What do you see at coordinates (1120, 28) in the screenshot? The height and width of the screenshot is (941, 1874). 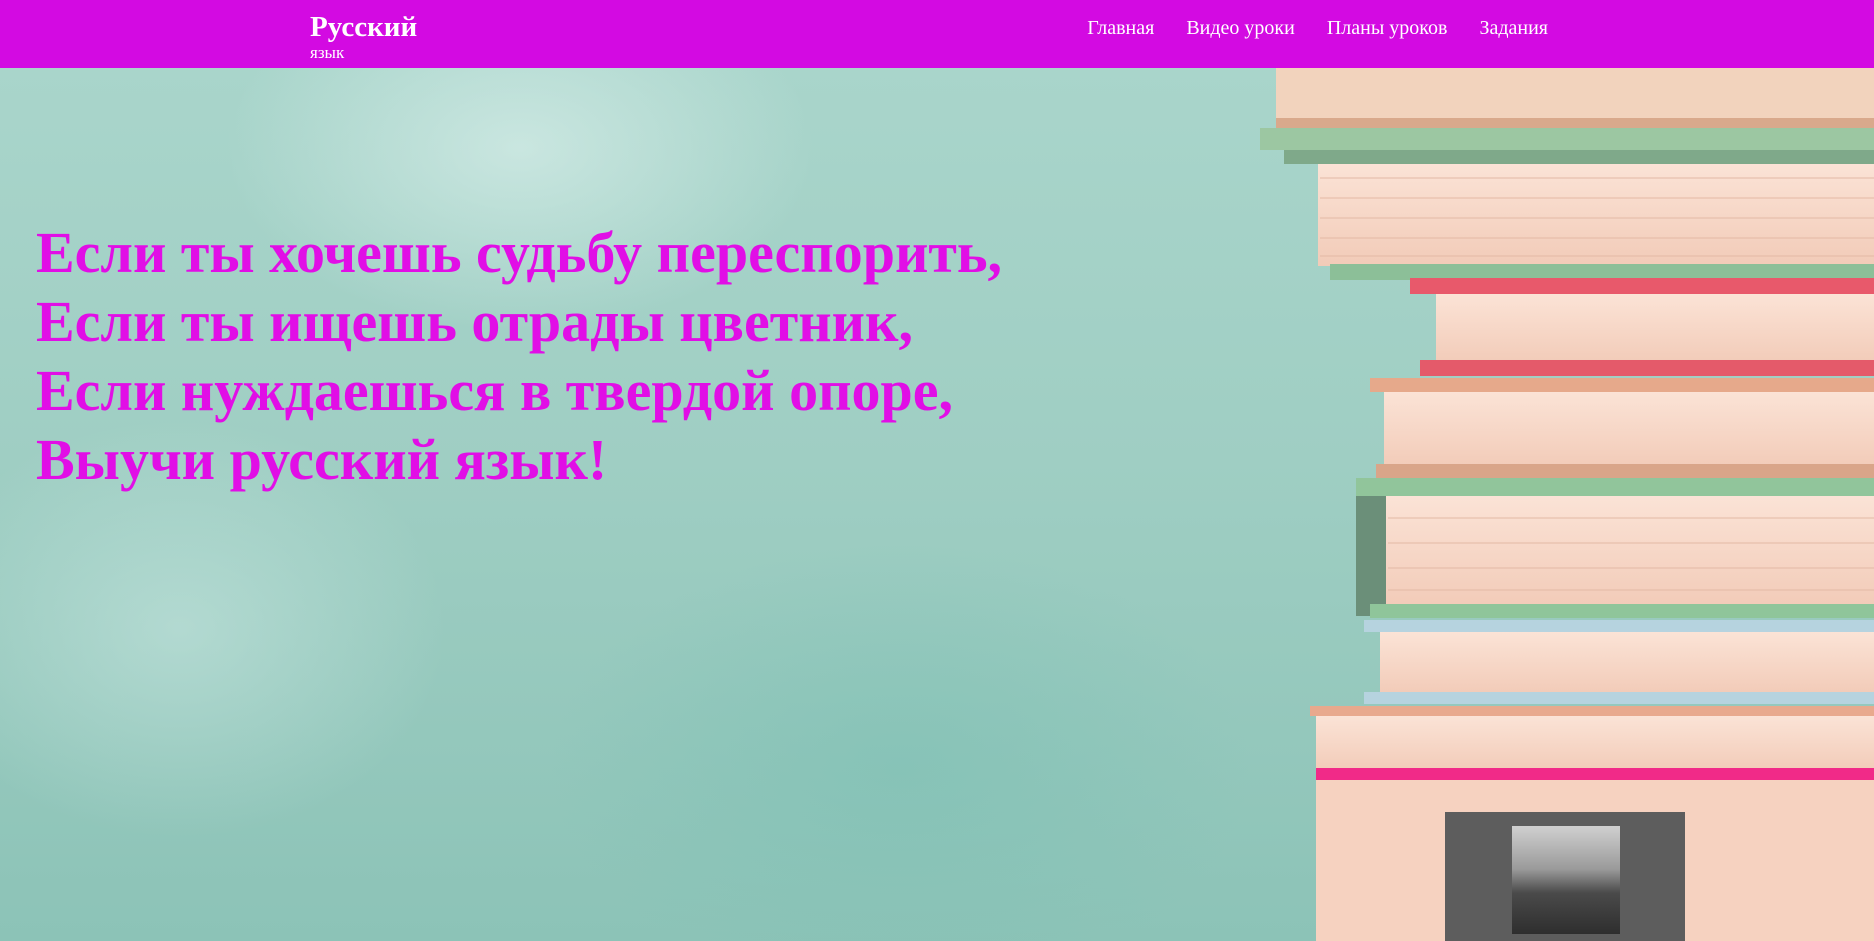 I see `nav-link-home: Главная` at bounding box center [1120, 28].